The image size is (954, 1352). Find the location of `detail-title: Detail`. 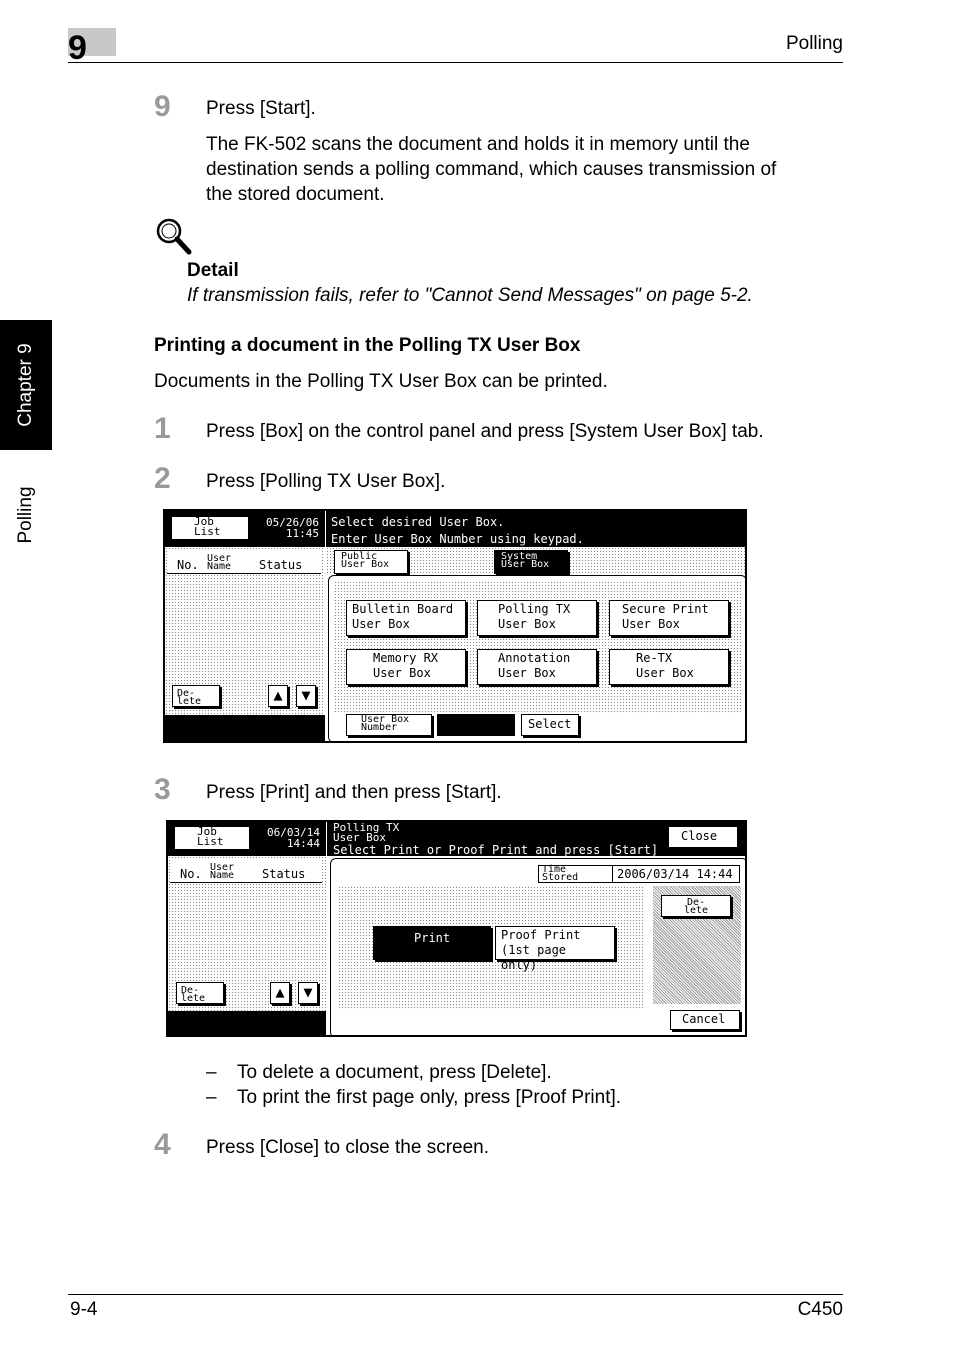

detail-title: Detail is located at coordinates (213, 270).